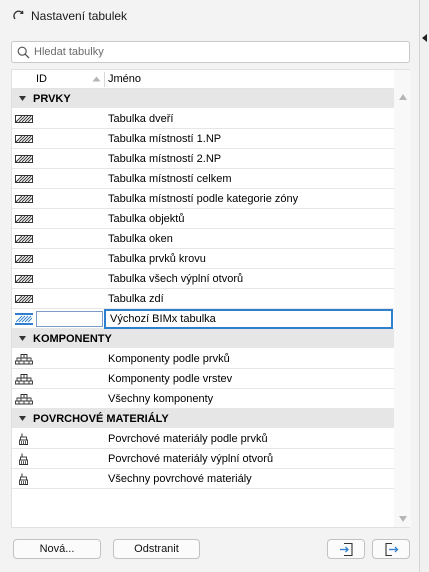 The width and height of the screenshot is (429, 572). Describe the element at coordinates (180, 479) in the screenshot. I see `item-name: Všechny povrchové materiály` at that location.